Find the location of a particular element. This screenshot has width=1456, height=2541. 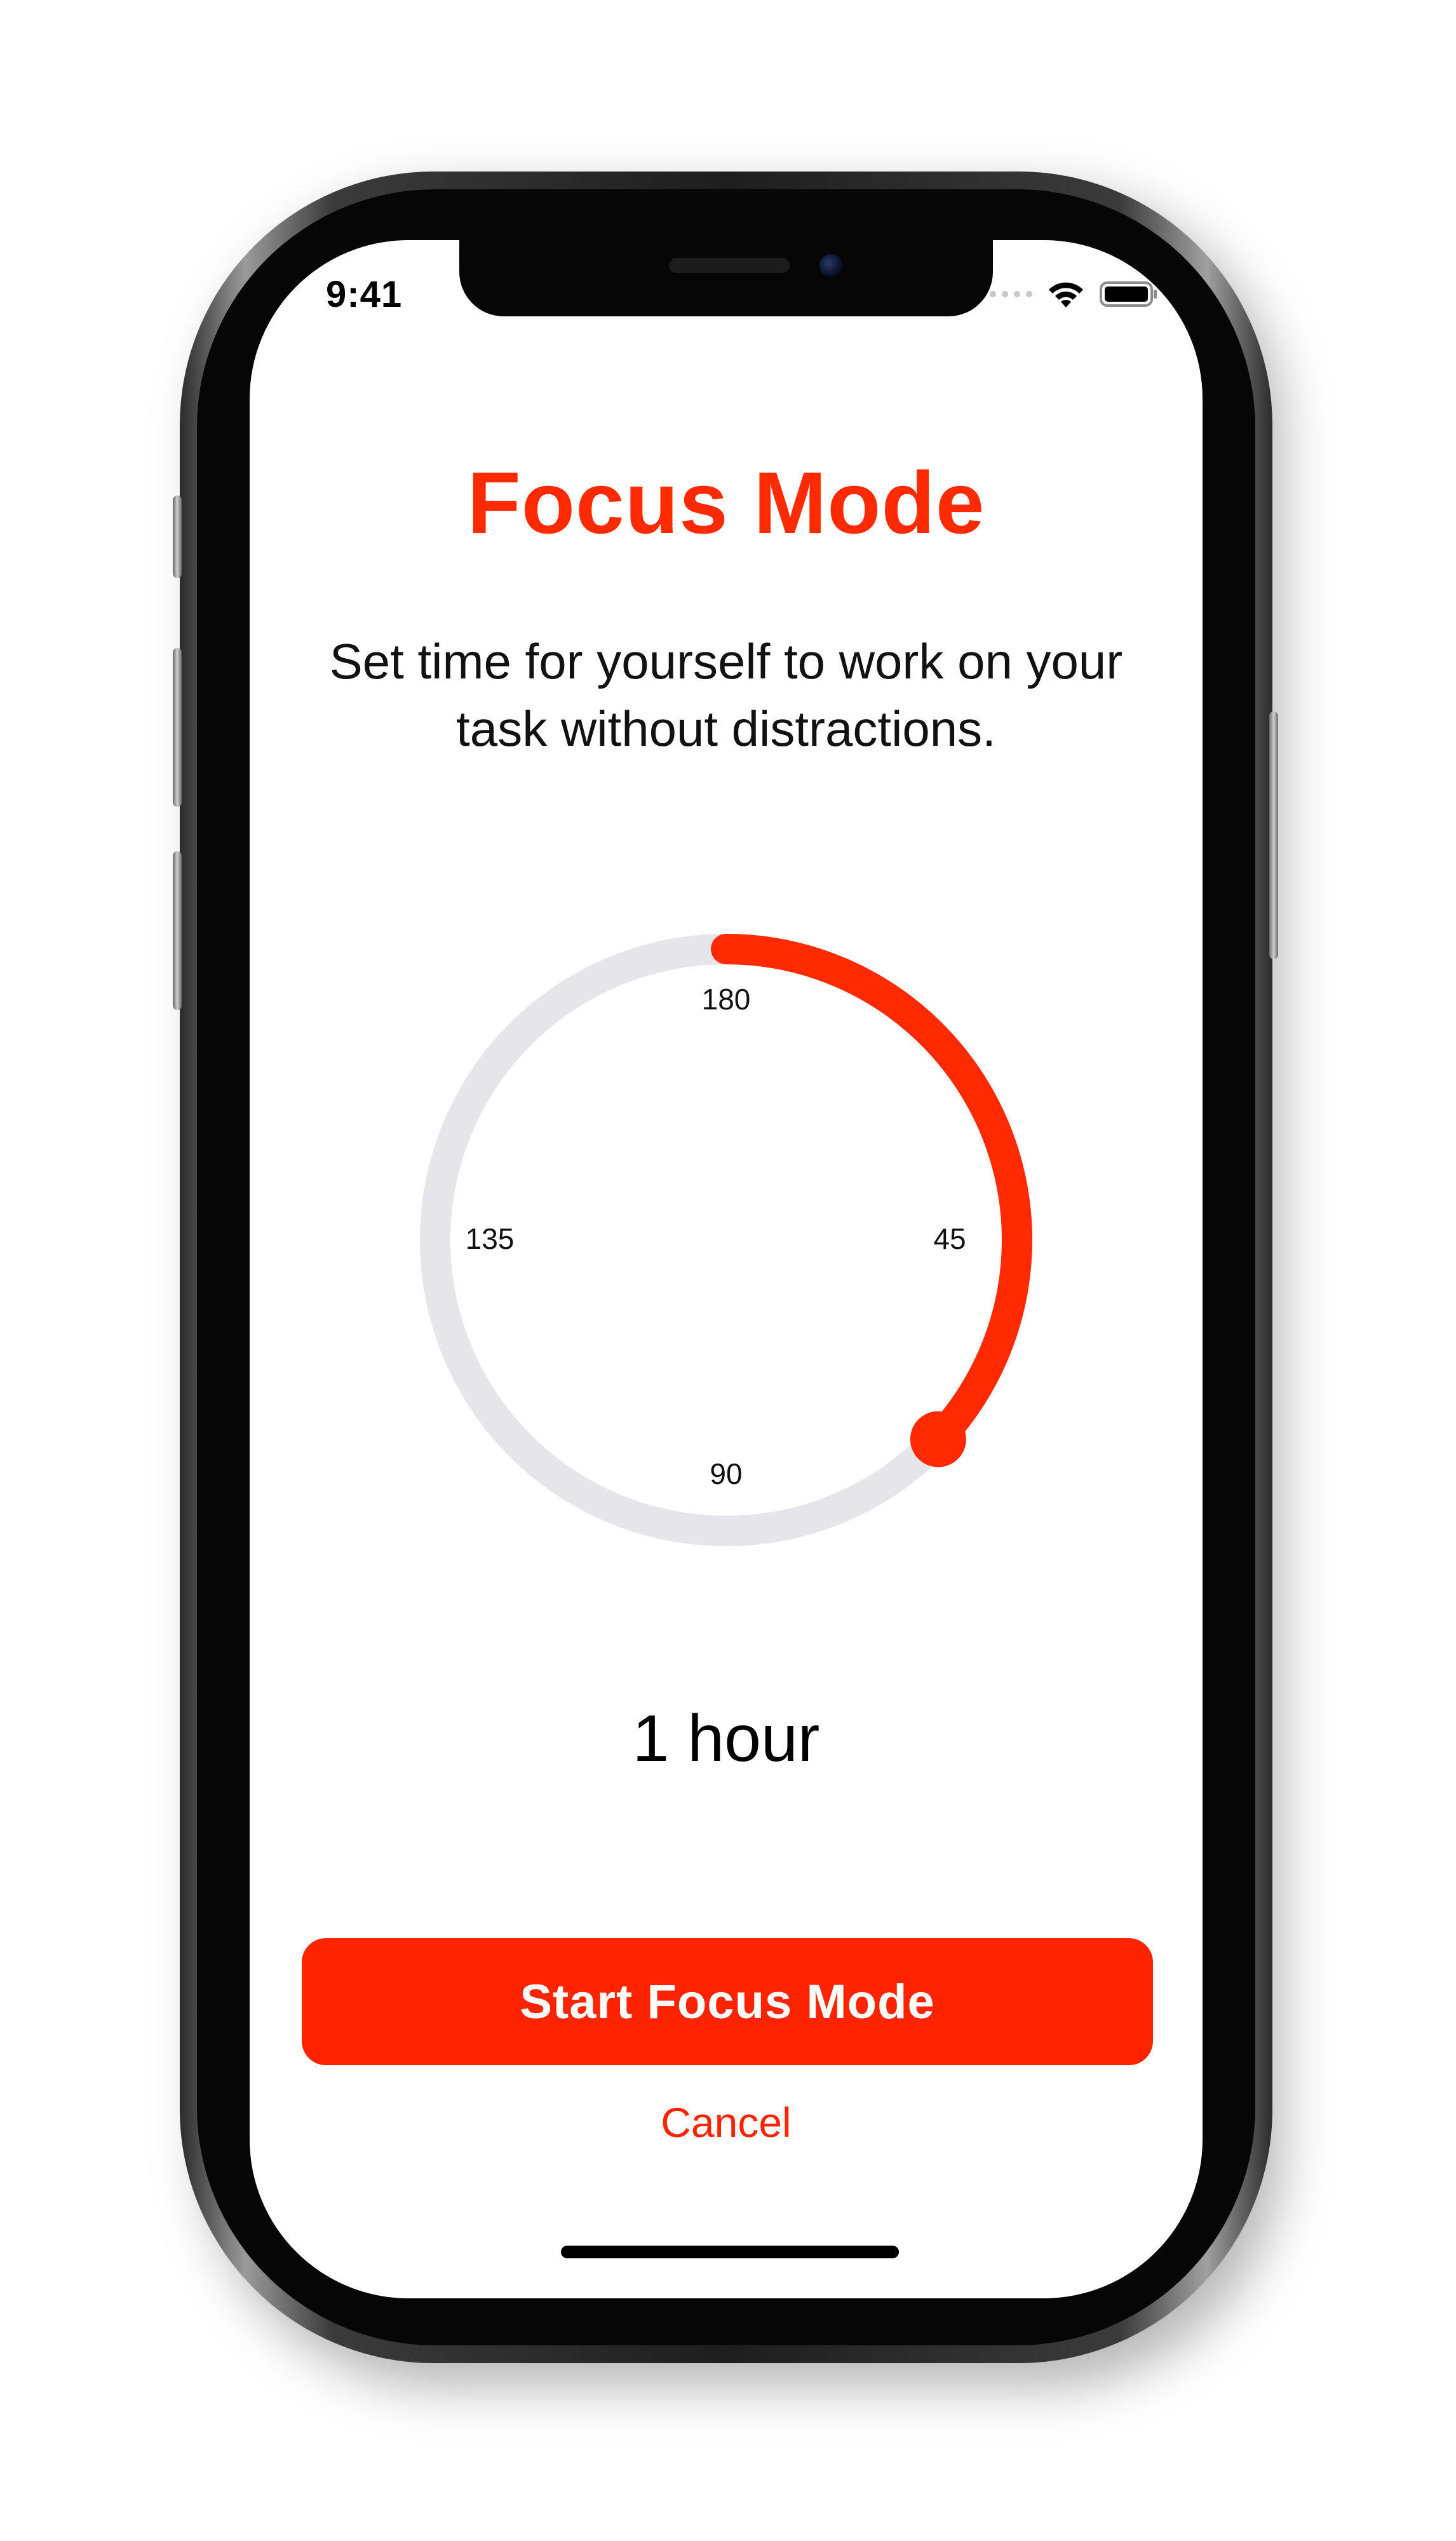

volume-up-button is located at coordinates (177, 728).